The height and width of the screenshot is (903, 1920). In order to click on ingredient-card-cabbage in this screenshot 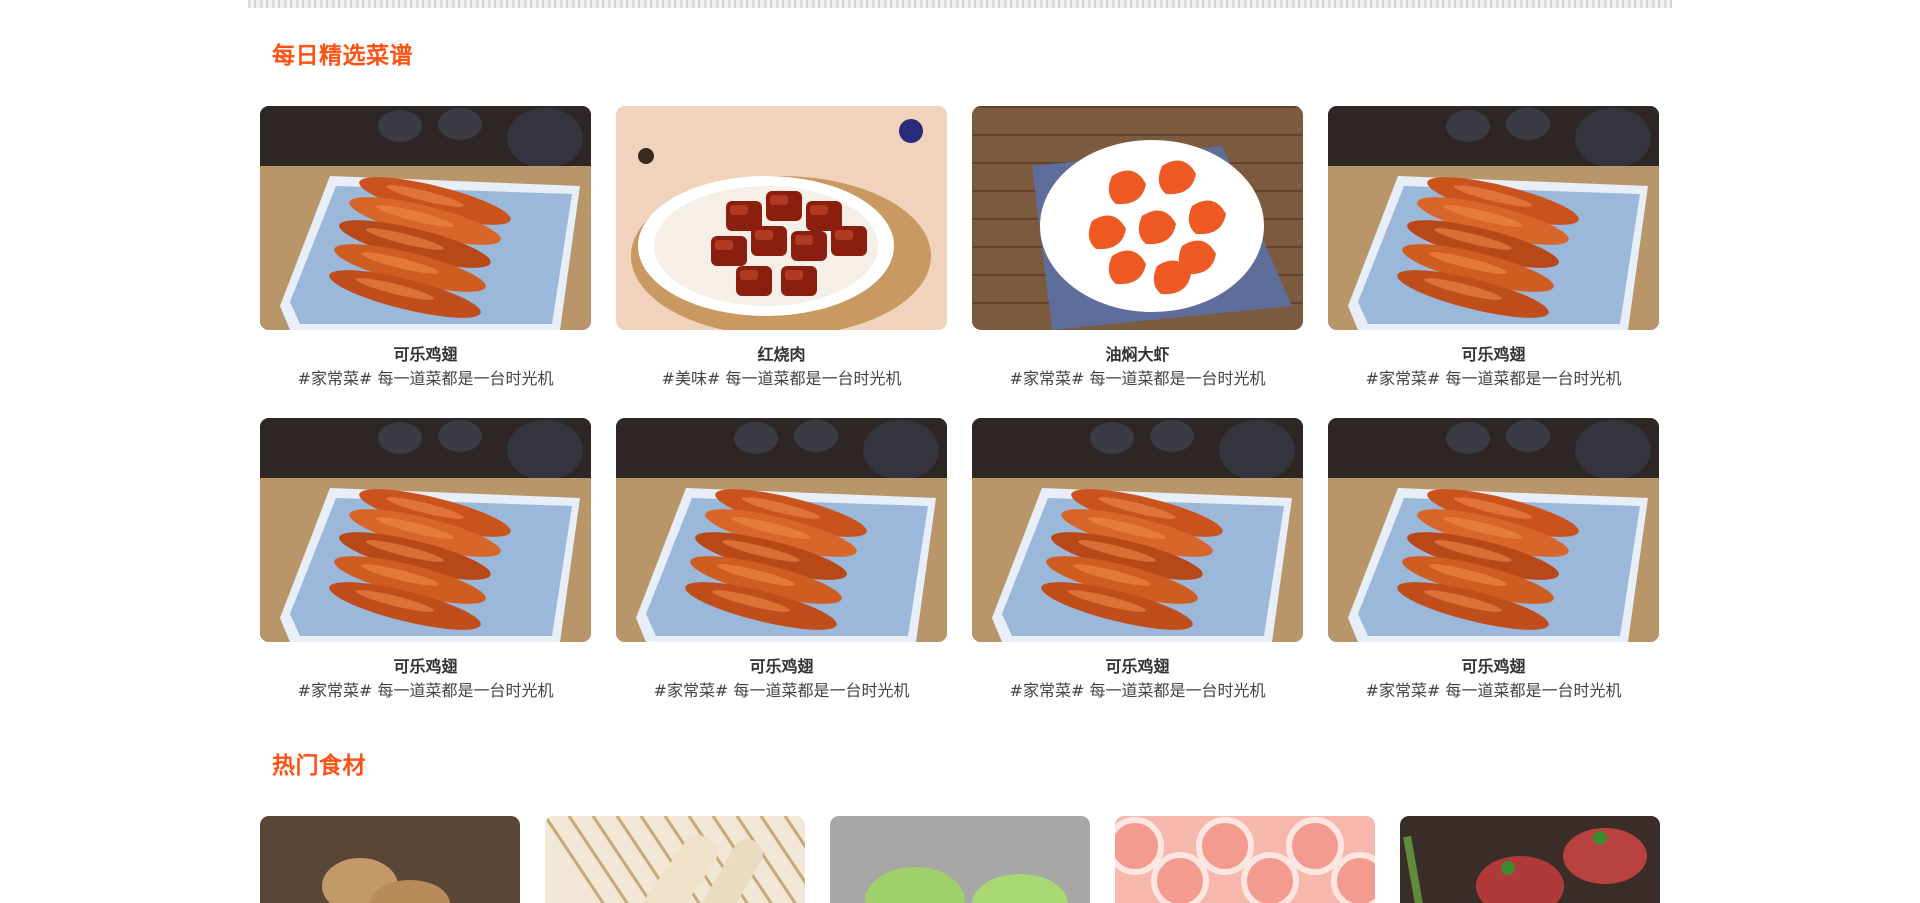, I will do `click(960, 859)`.